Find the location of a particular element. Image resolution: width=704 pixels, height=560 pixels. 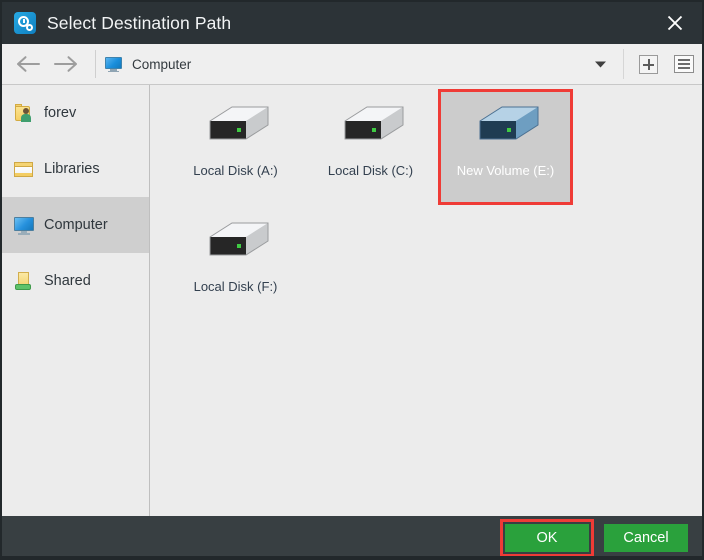

toolbar-divider is located at coordinates (95, 64).